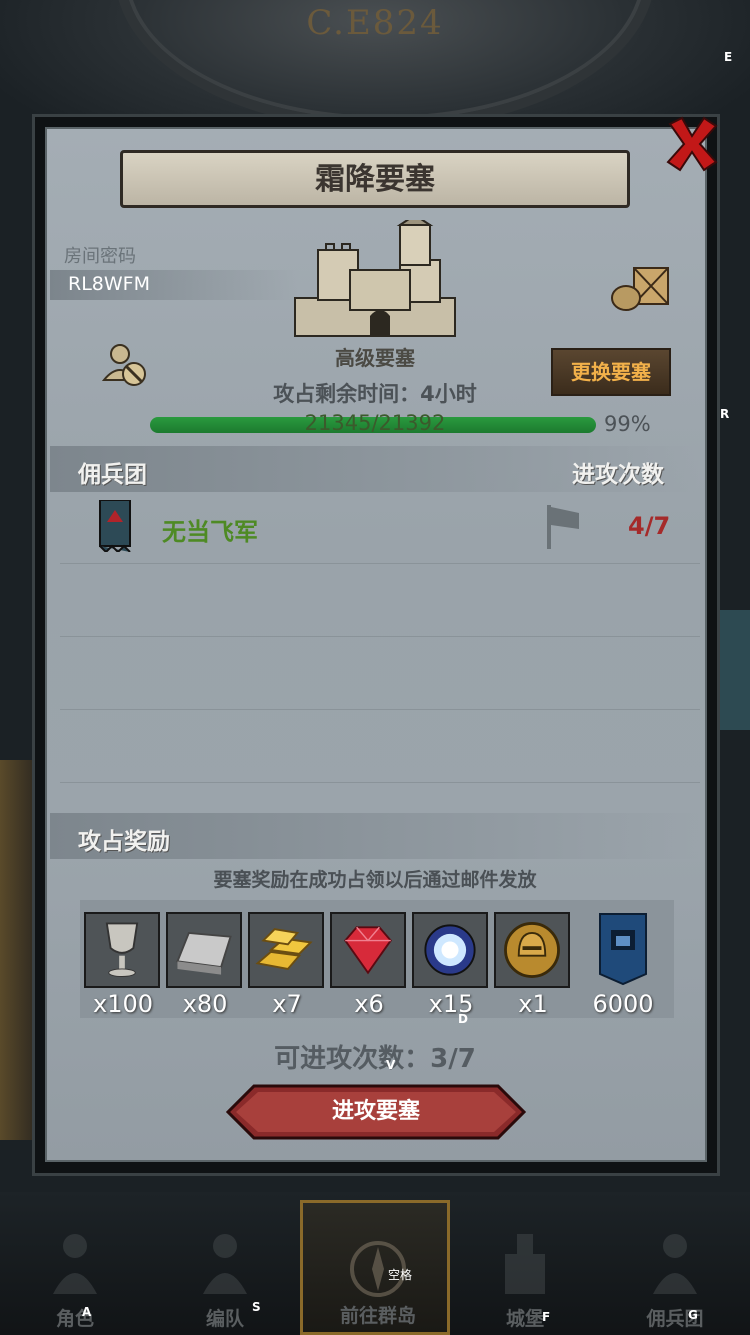  Describe the element at coordinates (112, 475) in the screenshot. I see `mercenary-section-title: 佣兵团` at that location.